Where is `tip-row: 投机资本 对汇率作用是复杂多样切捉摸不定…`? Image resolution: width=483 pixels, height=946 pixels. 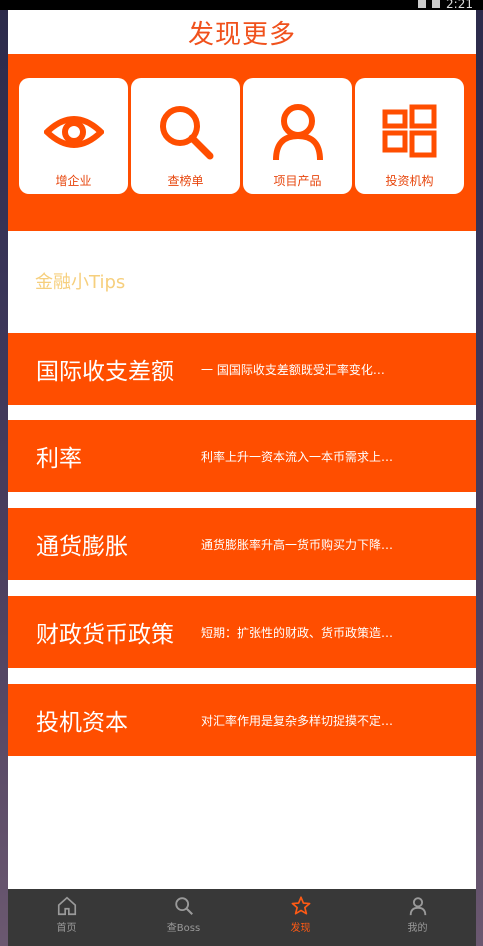
tip-row: 投机资本 对汇率作用是复杂多样切捉摸不定… is located at coordinates (242, 720).